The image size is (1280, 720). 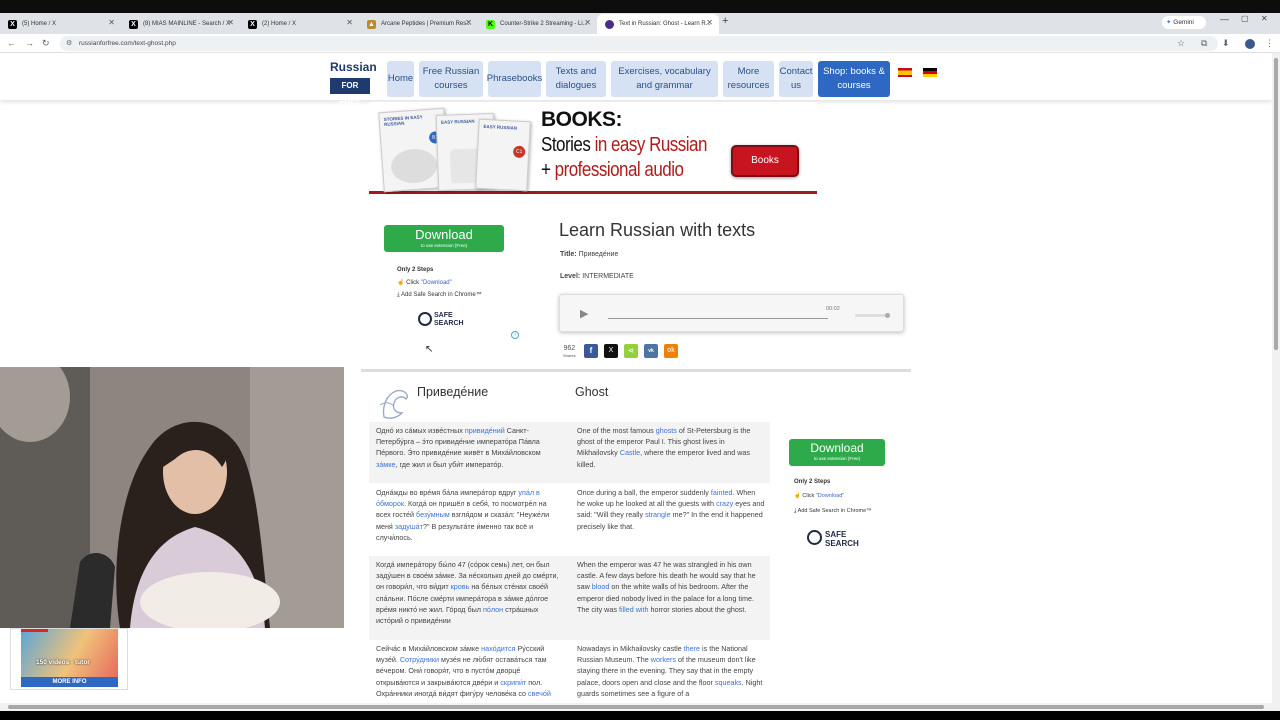 I want to click on site-logo: Russian FOR FREE, so click(x=353, y=81).